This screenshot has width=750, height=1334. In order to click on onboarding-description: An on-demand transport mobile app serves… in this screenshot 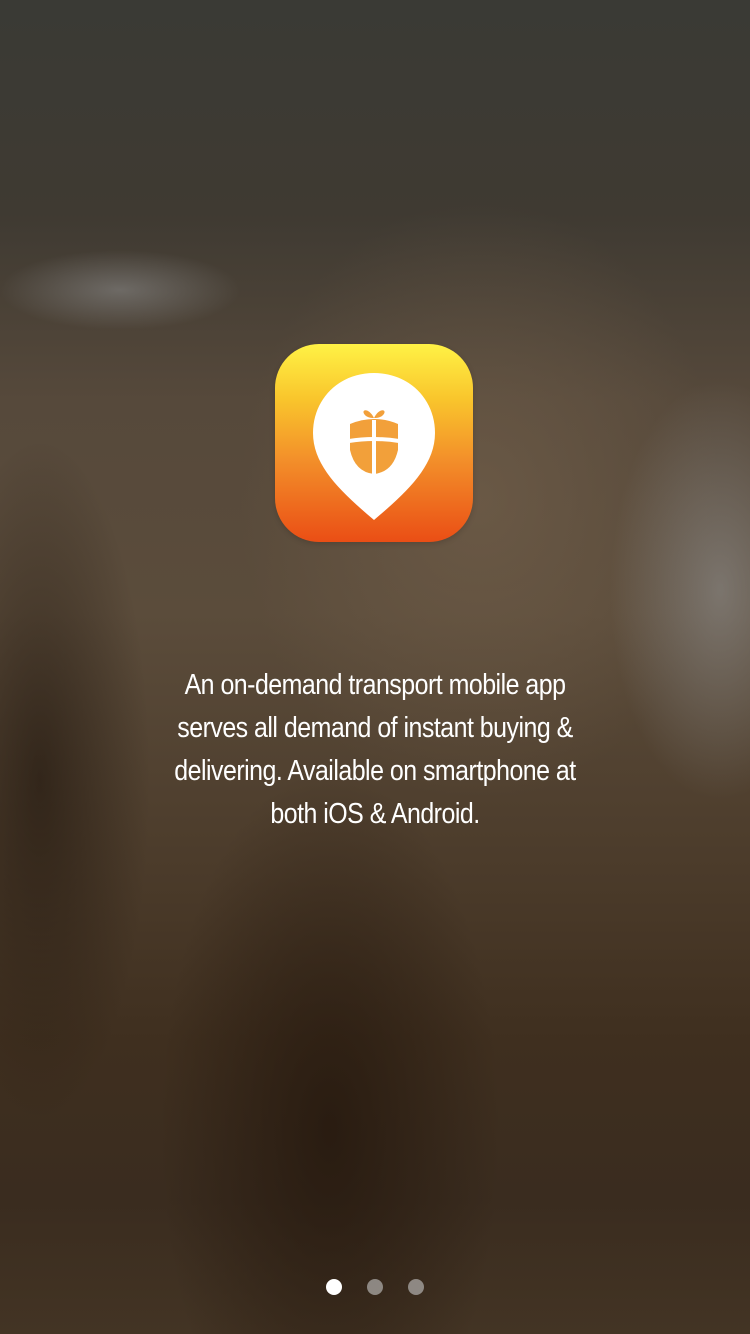, I will do `click(375, 749)`.